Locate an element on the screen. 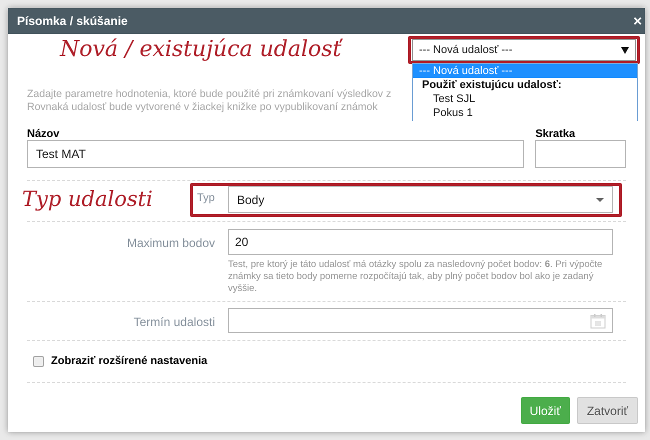 The height and width of the screenshot is (440, 650). close-button: Zatvoriť is located at coordinates (607, 410).